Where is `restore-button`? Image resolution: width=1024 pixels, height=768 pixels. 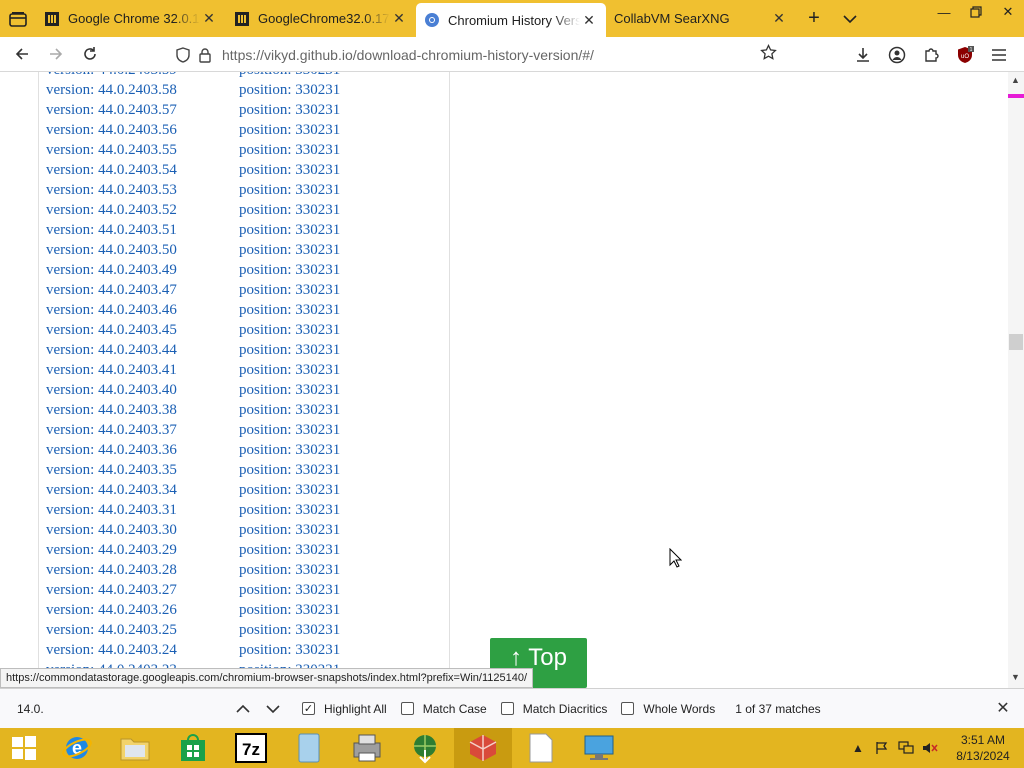
restore-button is located at coordinates (976, 12).